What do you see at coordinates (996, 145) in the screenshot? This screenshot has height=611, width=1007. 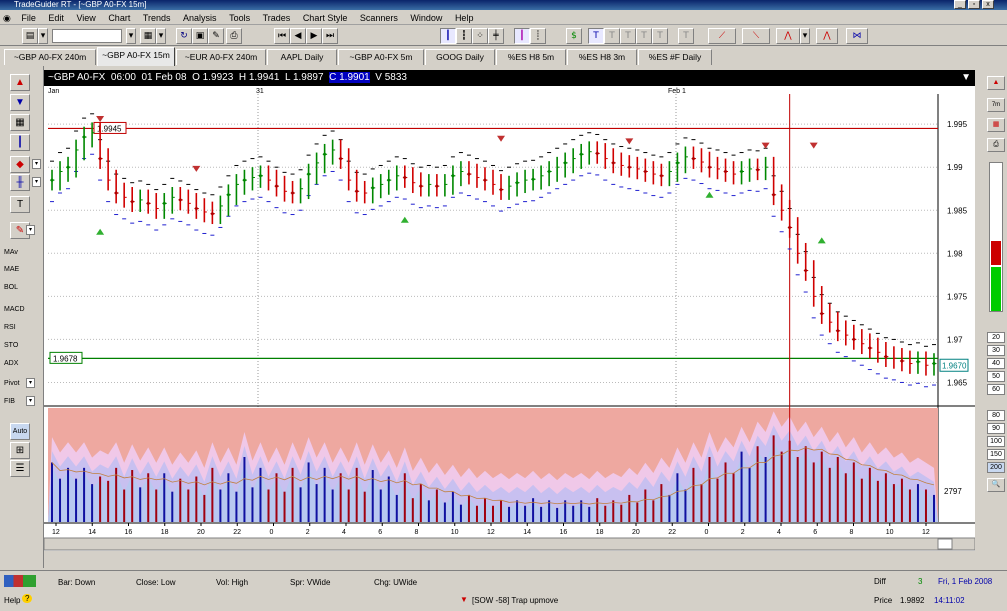 I see `print-chart-icon: ⎙` at bounding box center [996, 145].